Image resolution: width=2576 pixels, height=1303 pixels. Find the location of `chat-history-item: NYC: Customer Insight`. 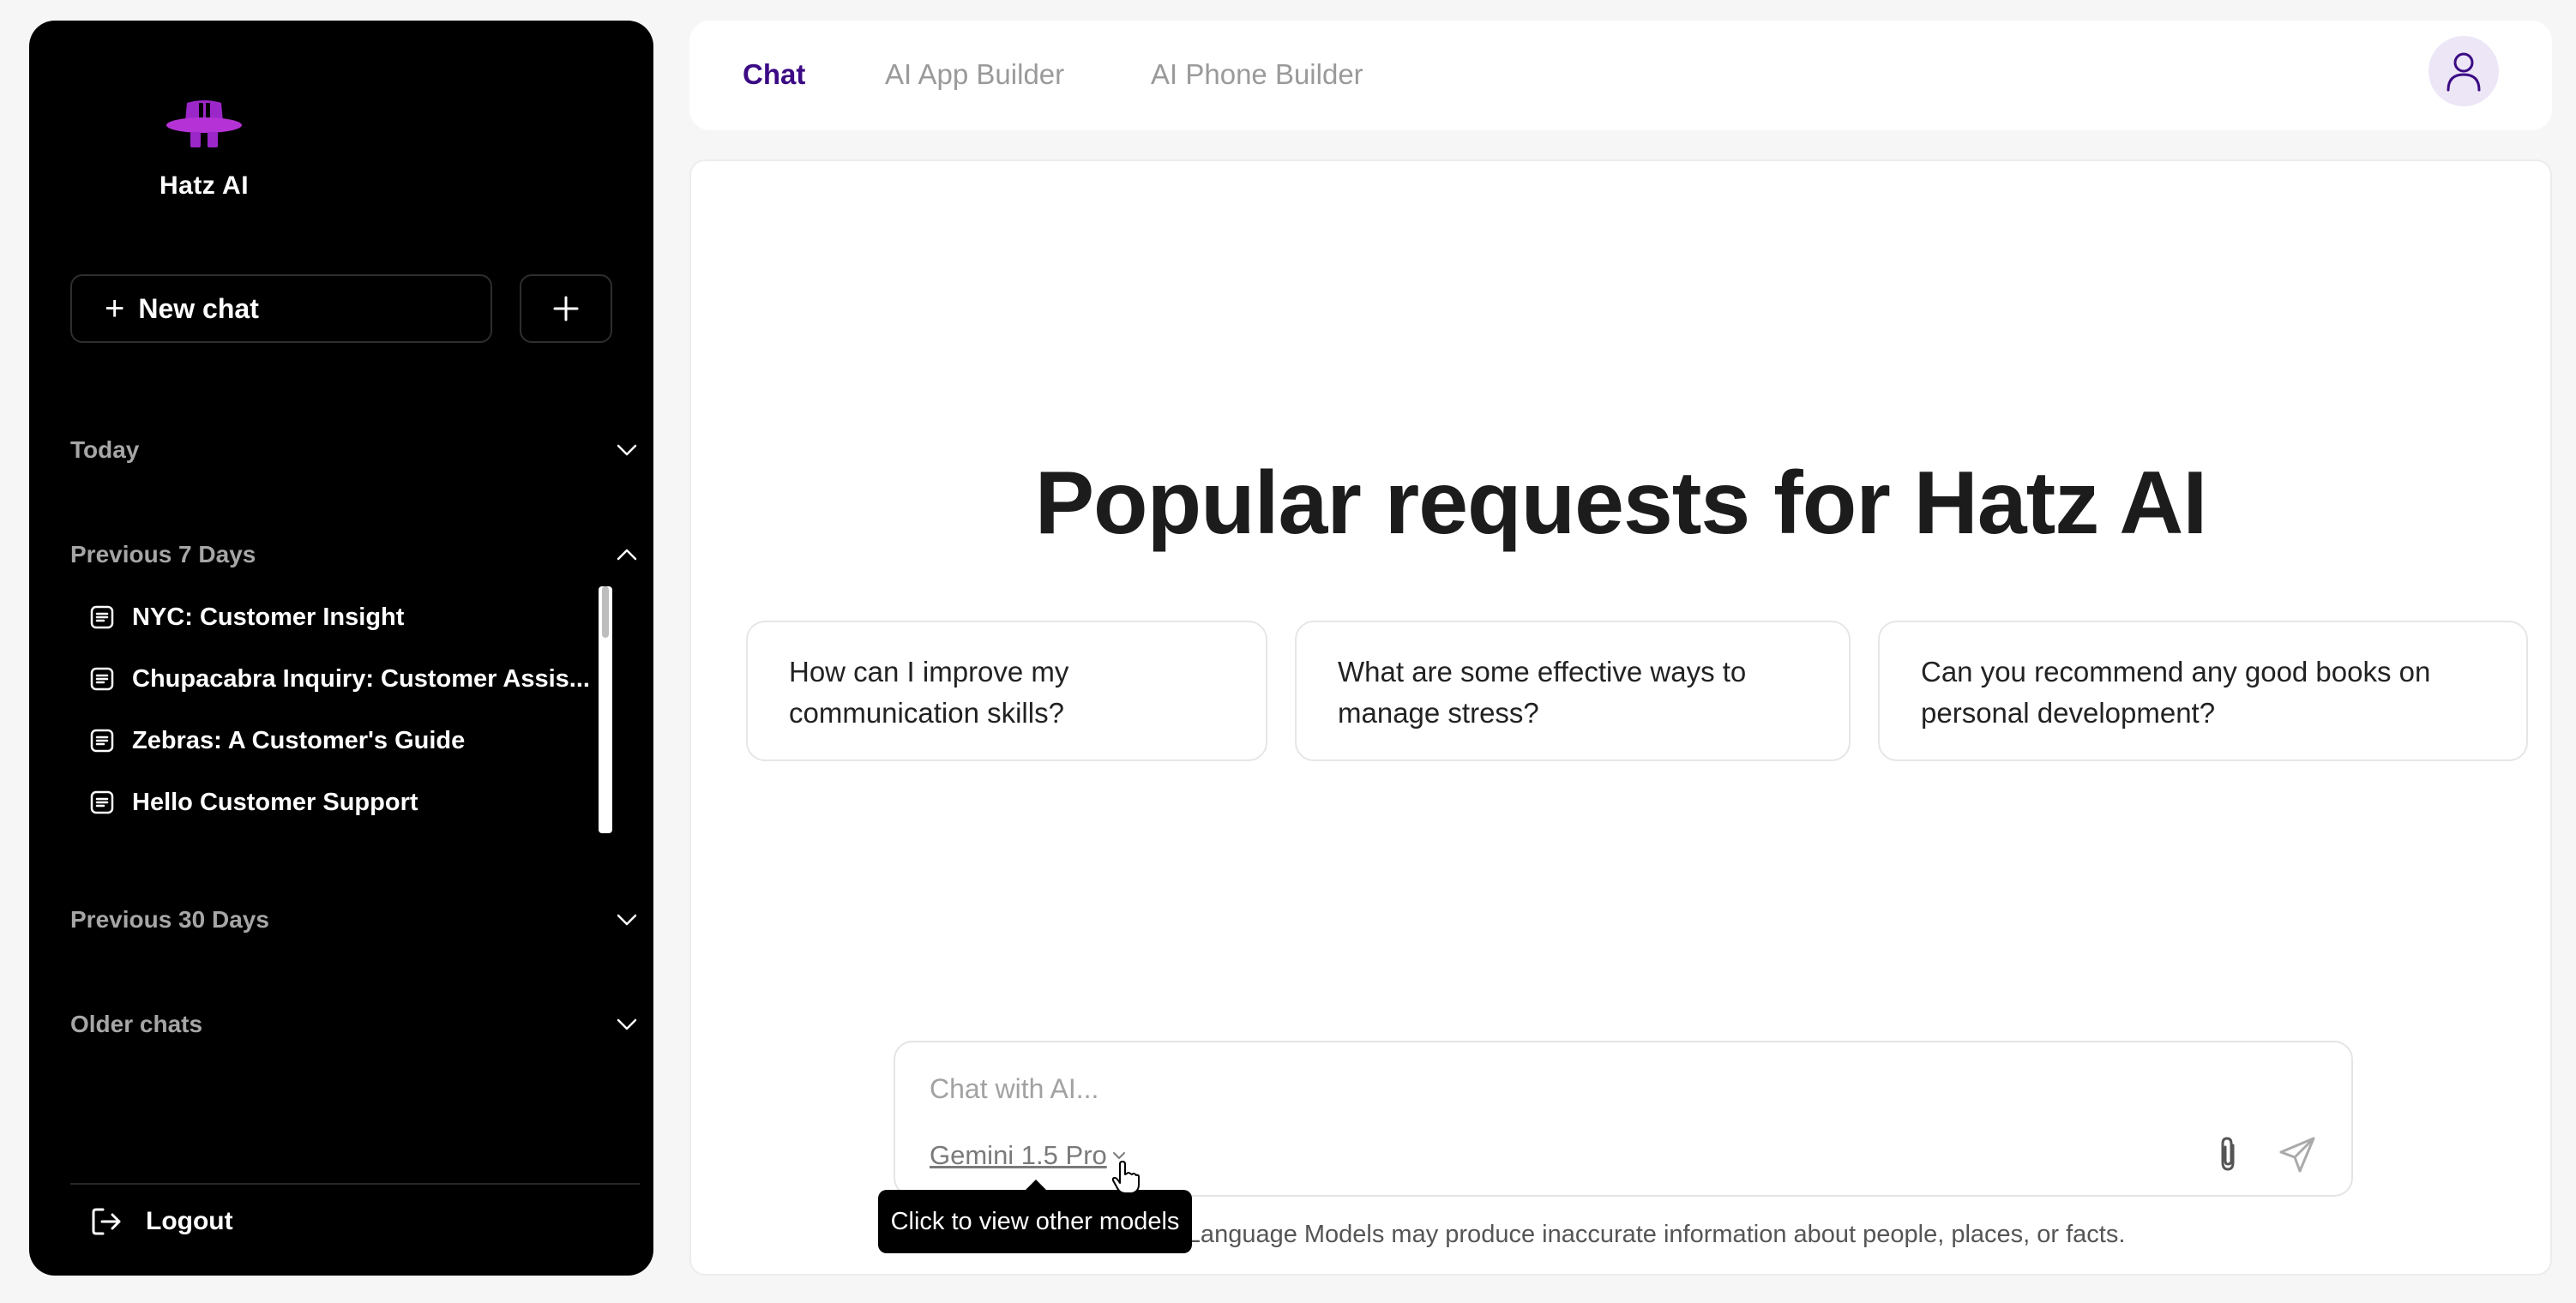

chat-history-item: NYC: Customer Insight is located at coordinates (346, 617).